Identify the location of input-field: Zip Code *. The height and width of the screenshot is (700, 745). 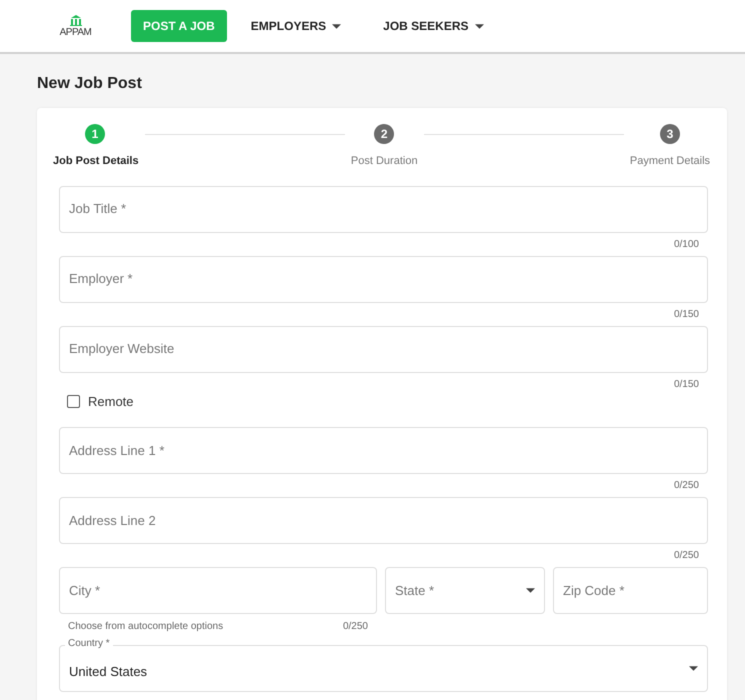
(630, 590).